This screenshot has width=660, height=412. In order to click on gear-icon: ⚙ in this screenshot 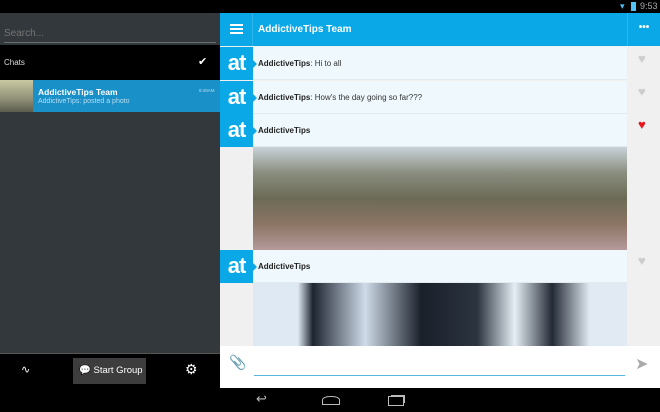, I will do `click(191, 369)`.